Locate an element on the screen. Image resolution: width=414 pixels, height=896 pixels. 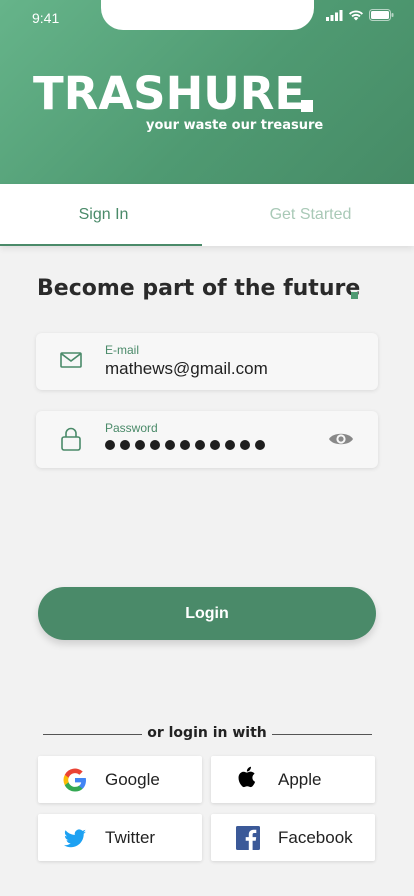
facebook-icon is located at coordinates (248, 838).